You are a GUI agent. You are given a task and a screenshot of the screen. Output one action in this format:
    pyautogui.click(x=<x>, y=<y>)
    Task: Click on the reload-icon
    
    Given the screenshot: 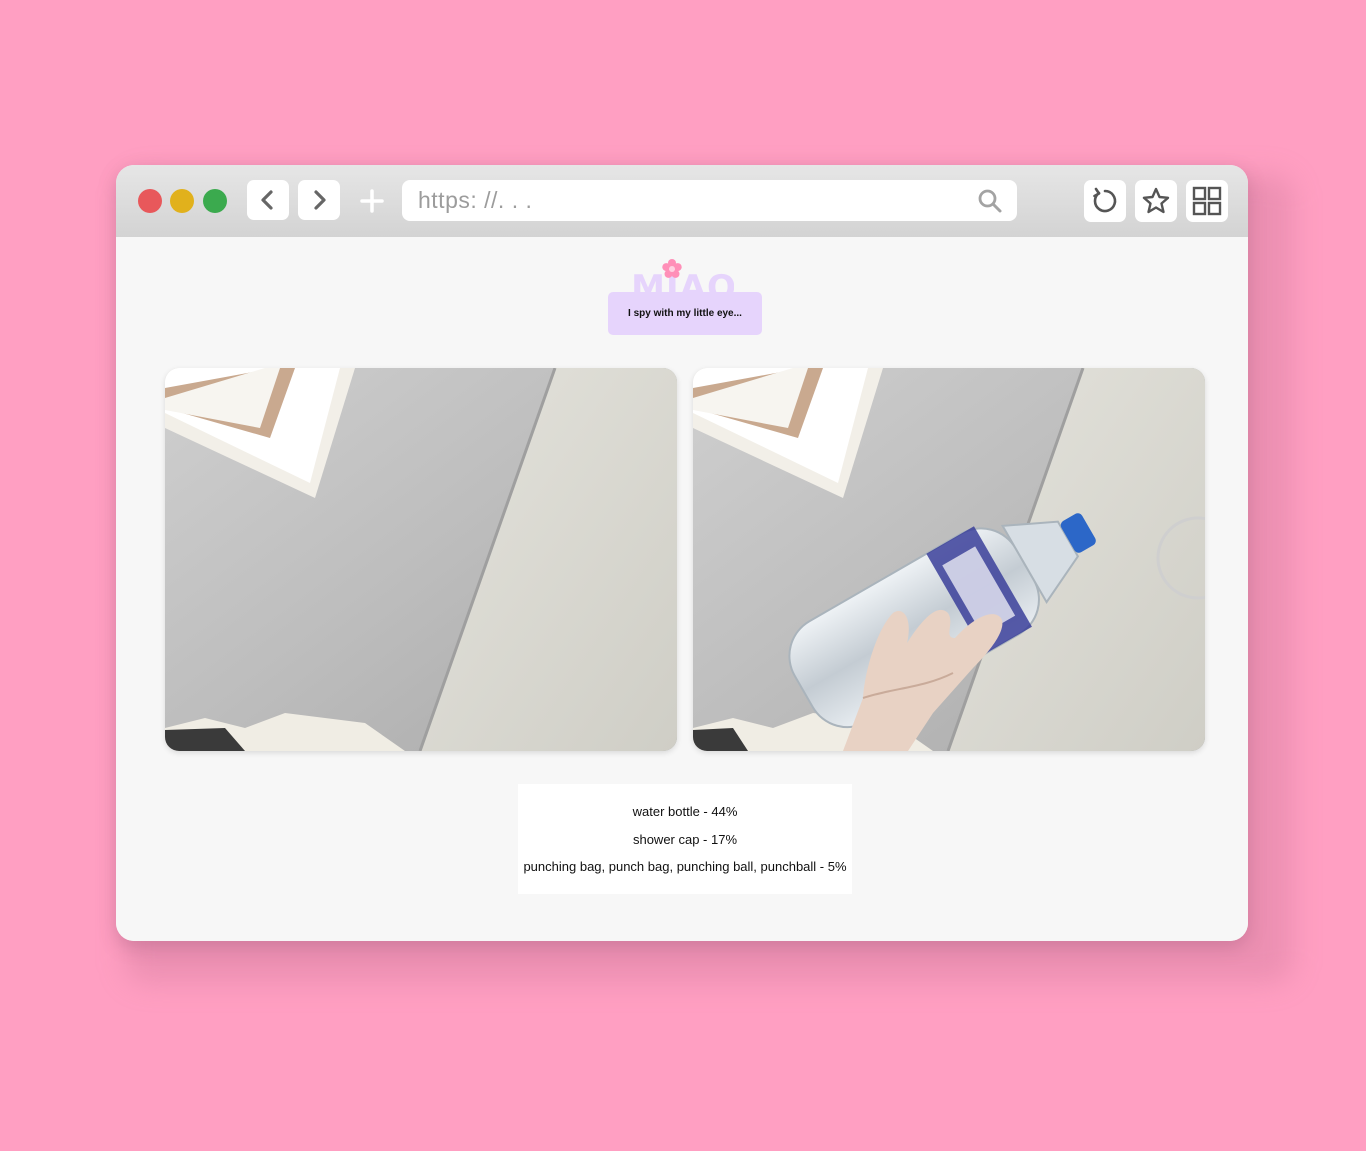 What is the action you would take?
    pyautogui.click(x=1105, y=200)
    